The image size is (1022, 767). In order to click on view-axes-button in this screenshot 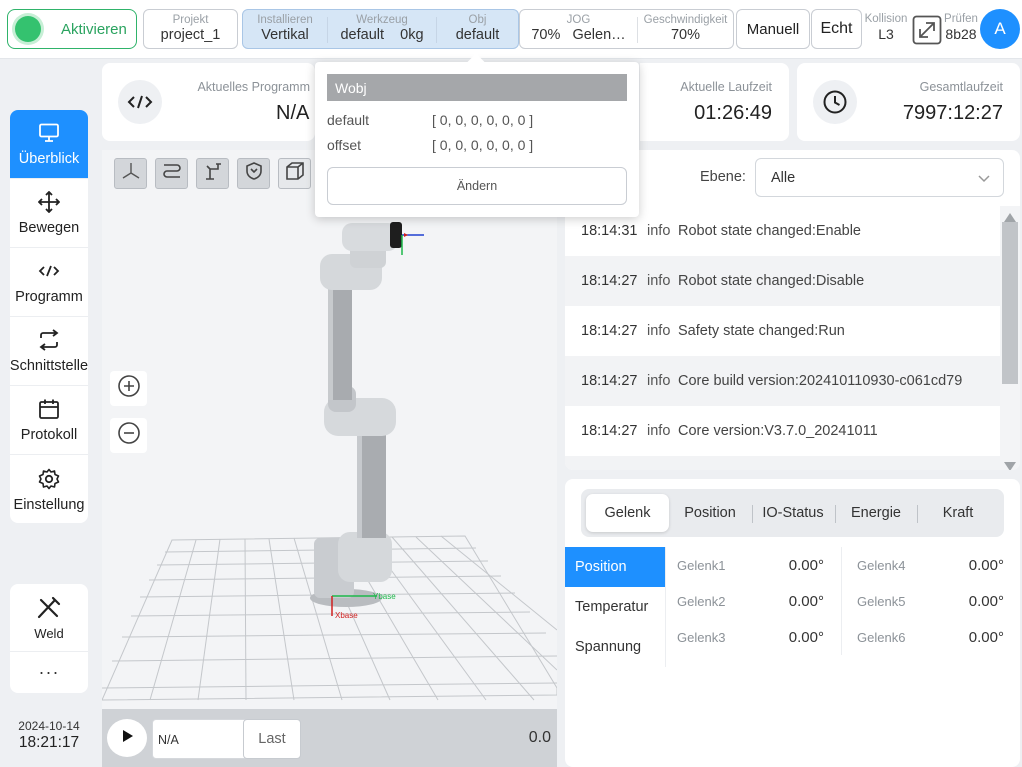, I will do `click(130, 173)`.